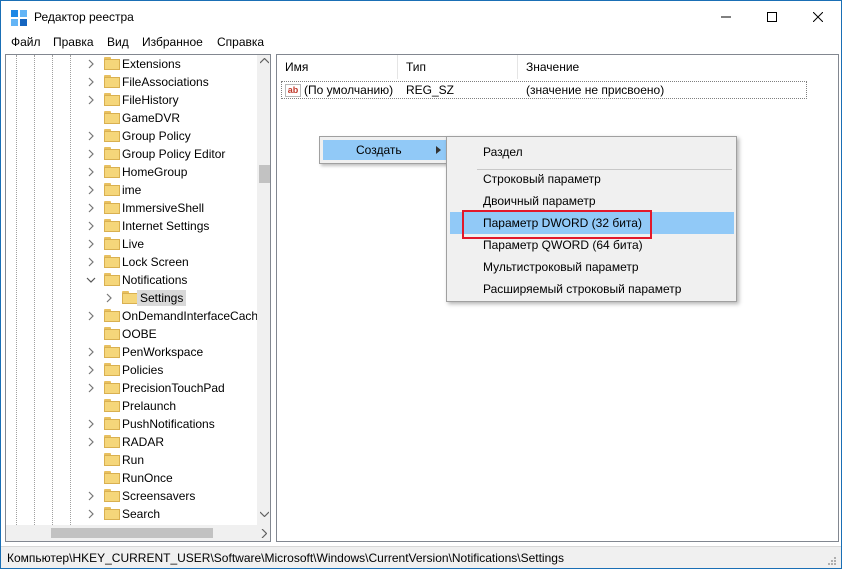  What do you see at coordinates (136, 316) in the screenshot?
I see `tree-item: OnDemandInterfaceCach` at bounding box center [136, 316].